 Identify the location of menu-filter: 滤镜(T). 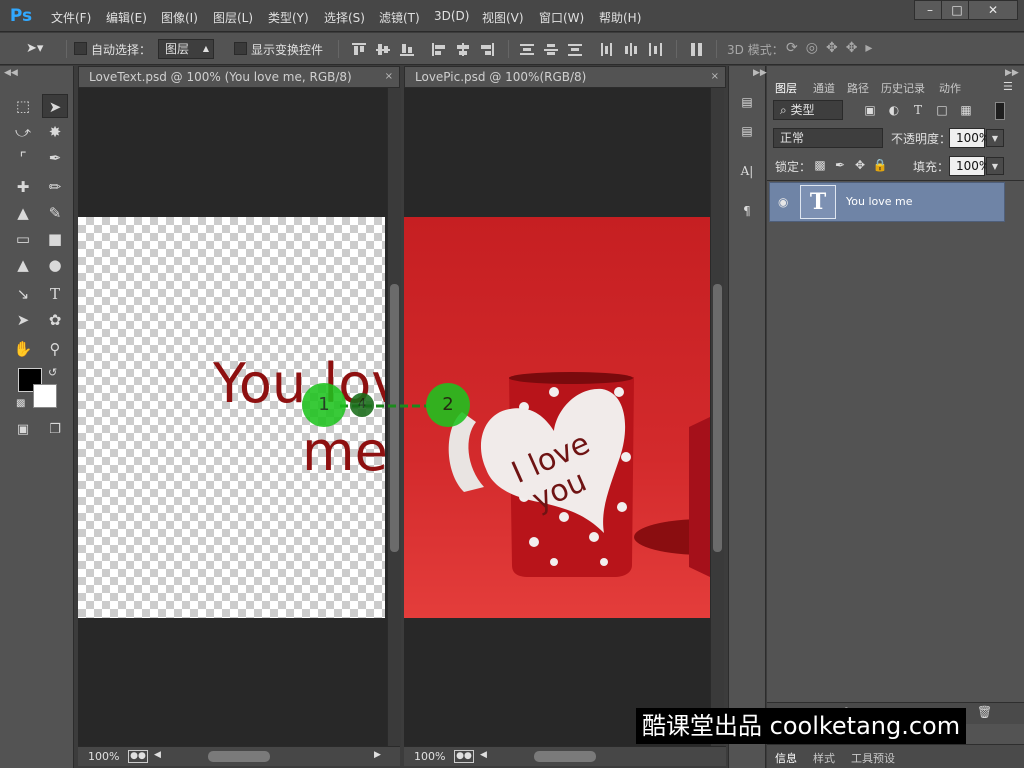
(399, 17).